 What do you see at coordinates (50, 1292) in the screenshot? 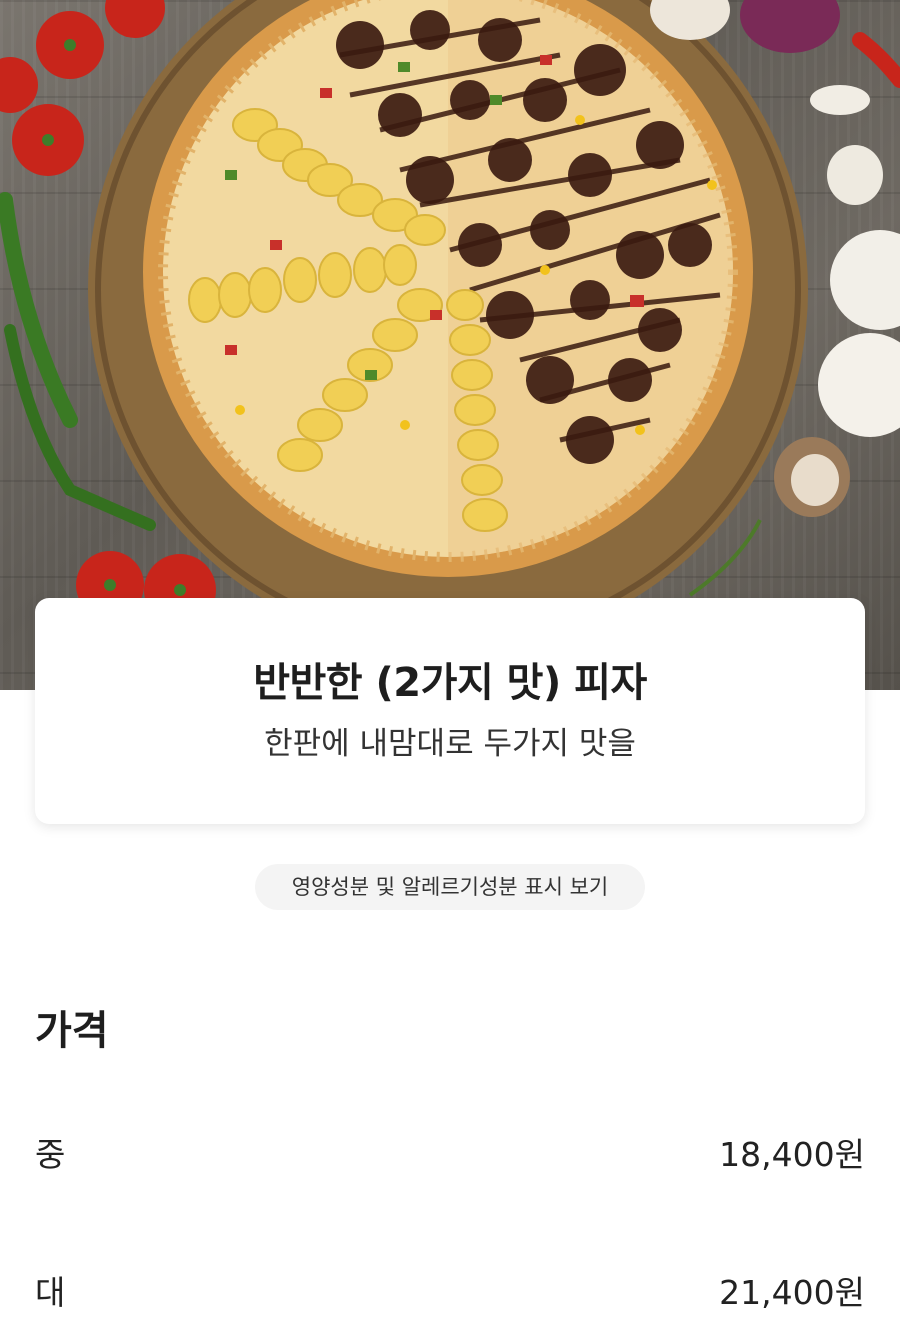
I see `price-size-label: 대` at bounding box center [50, 1292].